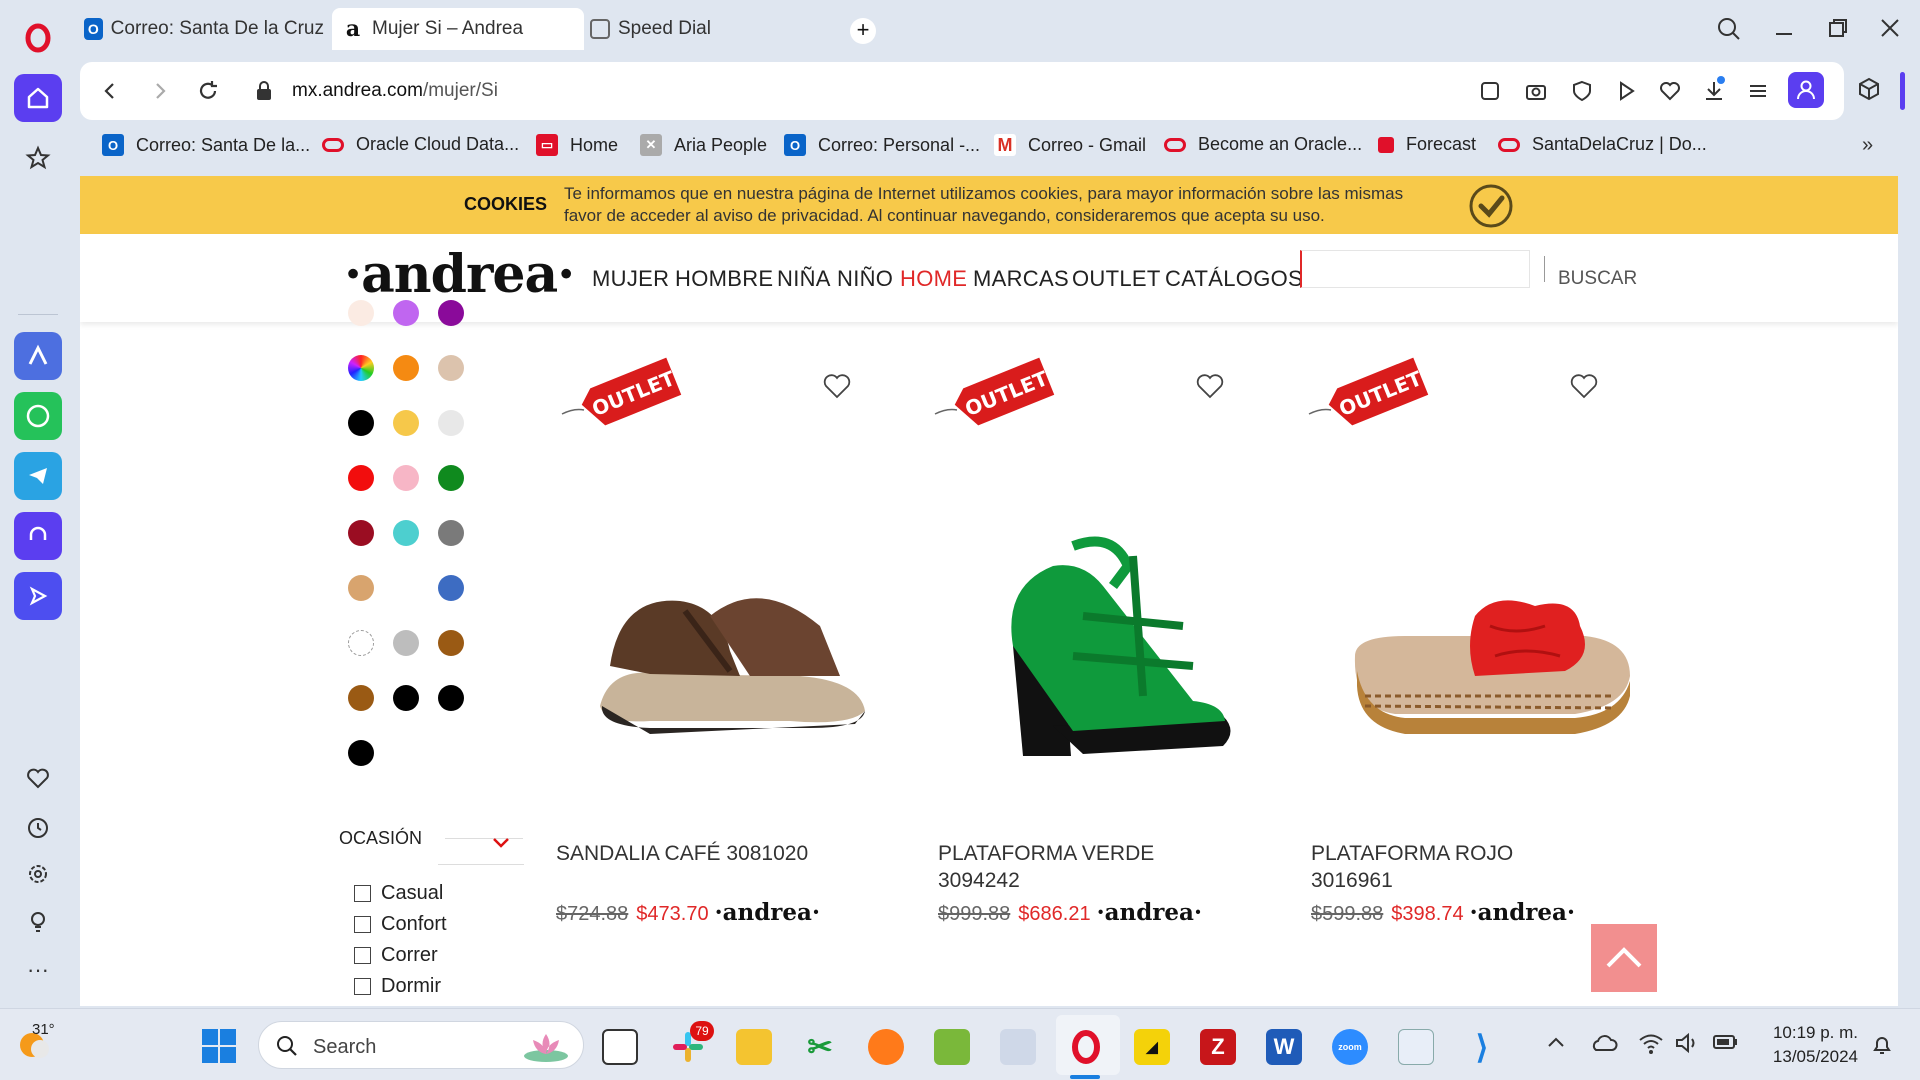  What do you see at coordinates (1427, 144) in the screenshot?
I see `bookmark-item: Forecast` at bounding box center [1427, 144].